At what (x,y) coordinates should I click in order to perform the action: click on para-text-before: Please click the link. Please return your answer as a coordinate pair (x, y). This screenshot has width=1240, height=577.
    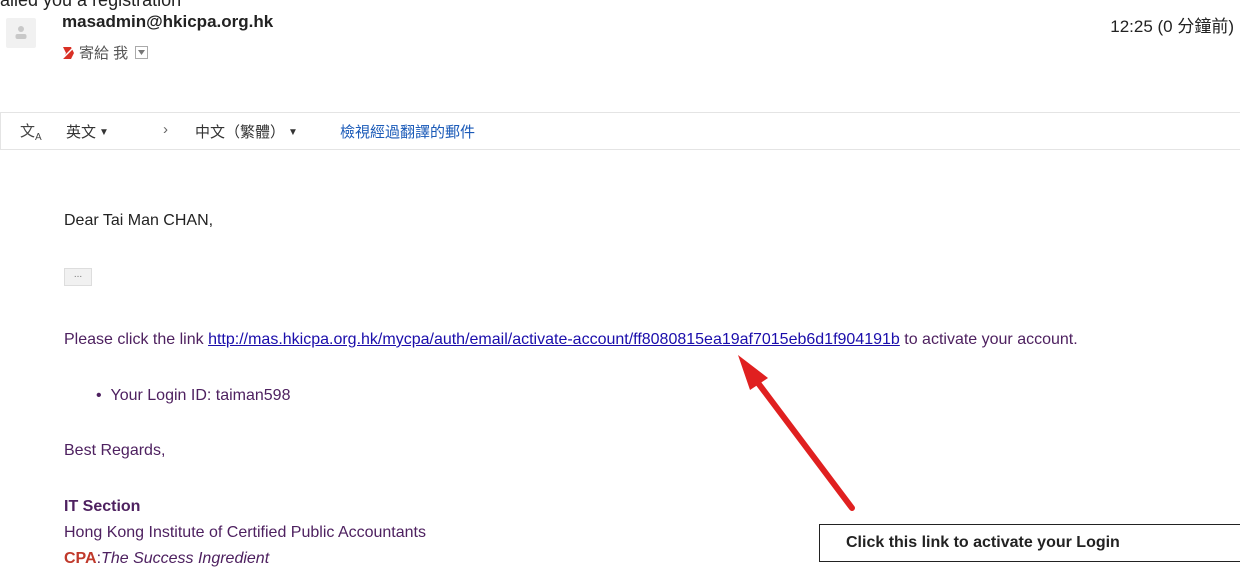
    Looking at the image, I should click on (136, 339).